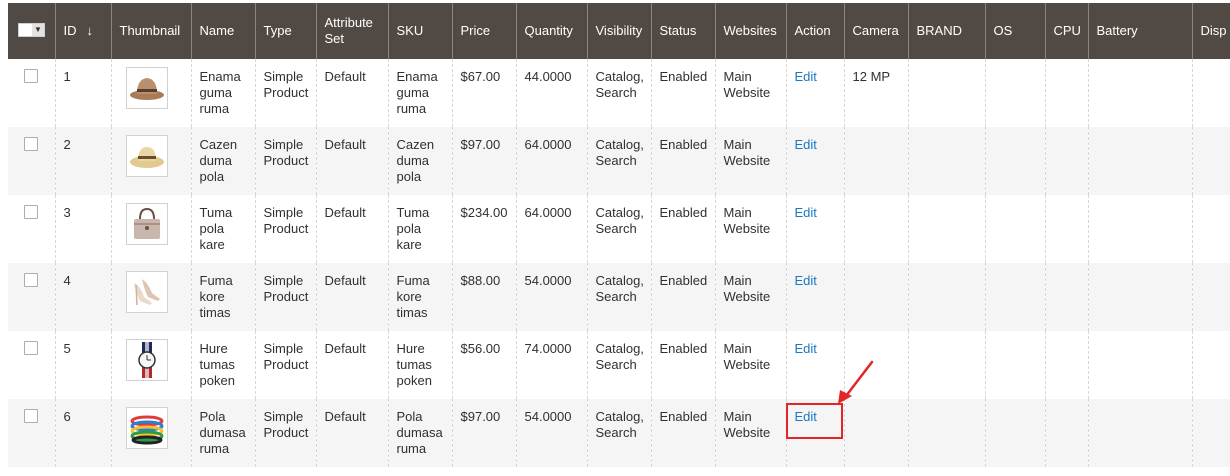 Image resolution: width=1230 pixels, height=476 pixels. I want to click on column-header-quantity: Quantity, so click(552, 31).